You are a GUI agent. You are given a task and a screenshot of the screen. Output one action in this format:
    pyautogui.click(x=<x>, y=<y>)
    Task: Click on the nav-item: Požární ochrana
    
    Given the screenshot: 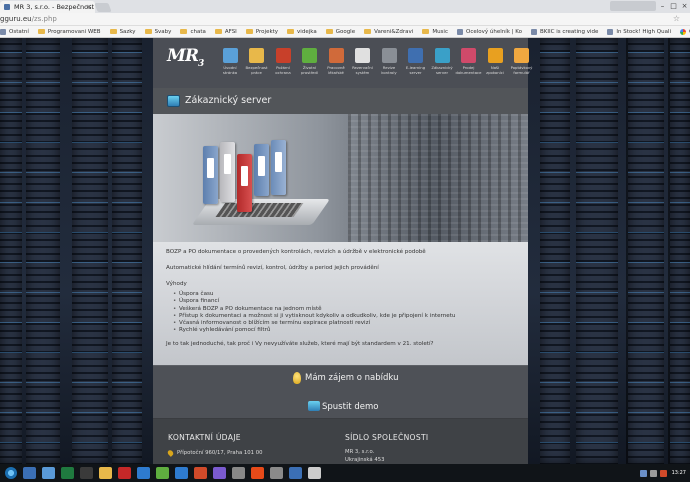 What is the action you would take?
    pyautogui.click(x=283, y=61)
    